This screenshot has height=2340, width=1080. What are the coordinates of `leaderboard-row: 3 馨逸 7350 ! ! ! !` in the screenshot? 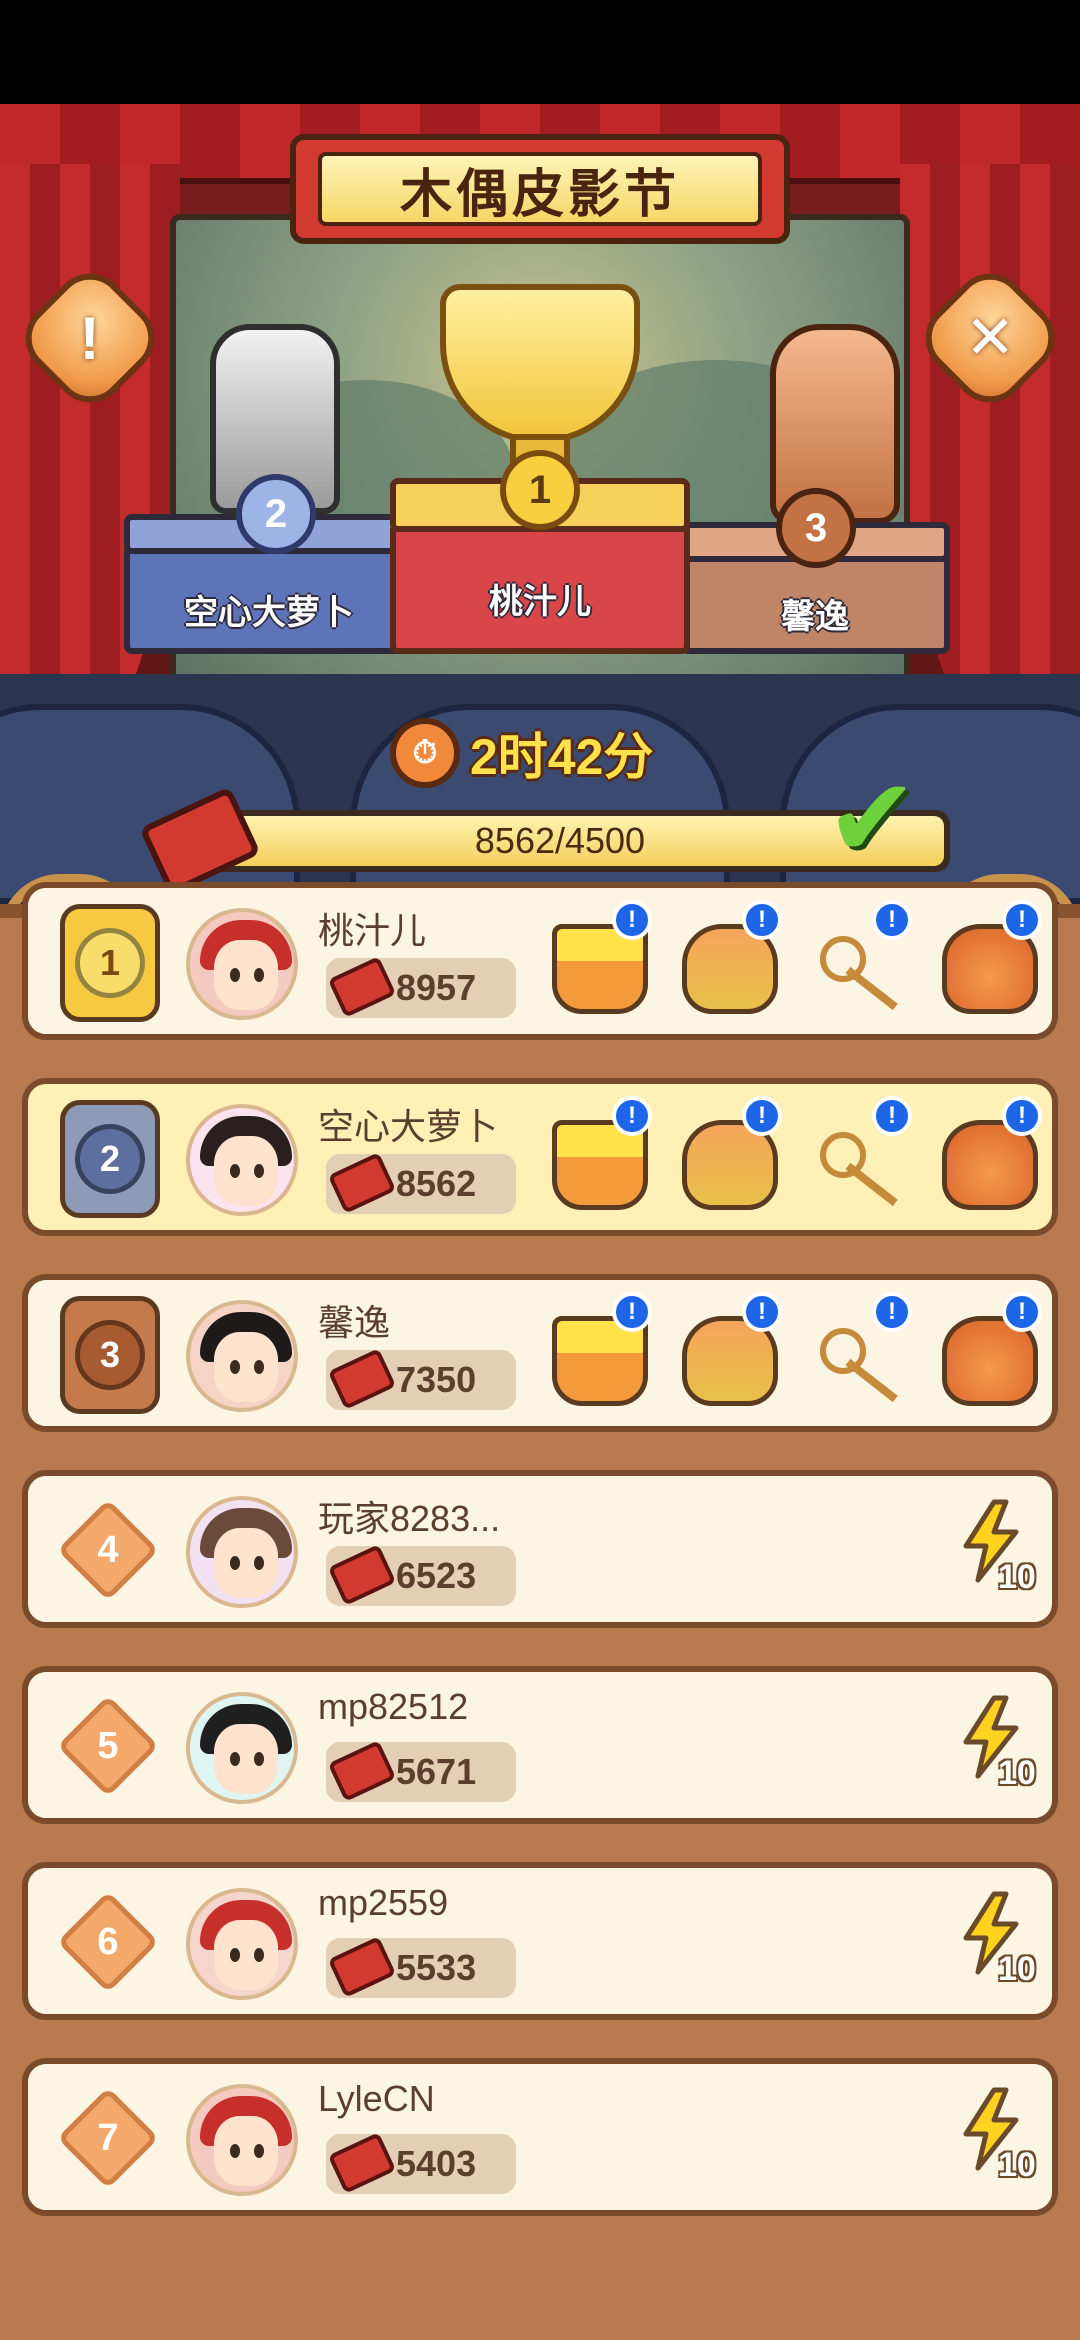 It's located at (540, 1353).